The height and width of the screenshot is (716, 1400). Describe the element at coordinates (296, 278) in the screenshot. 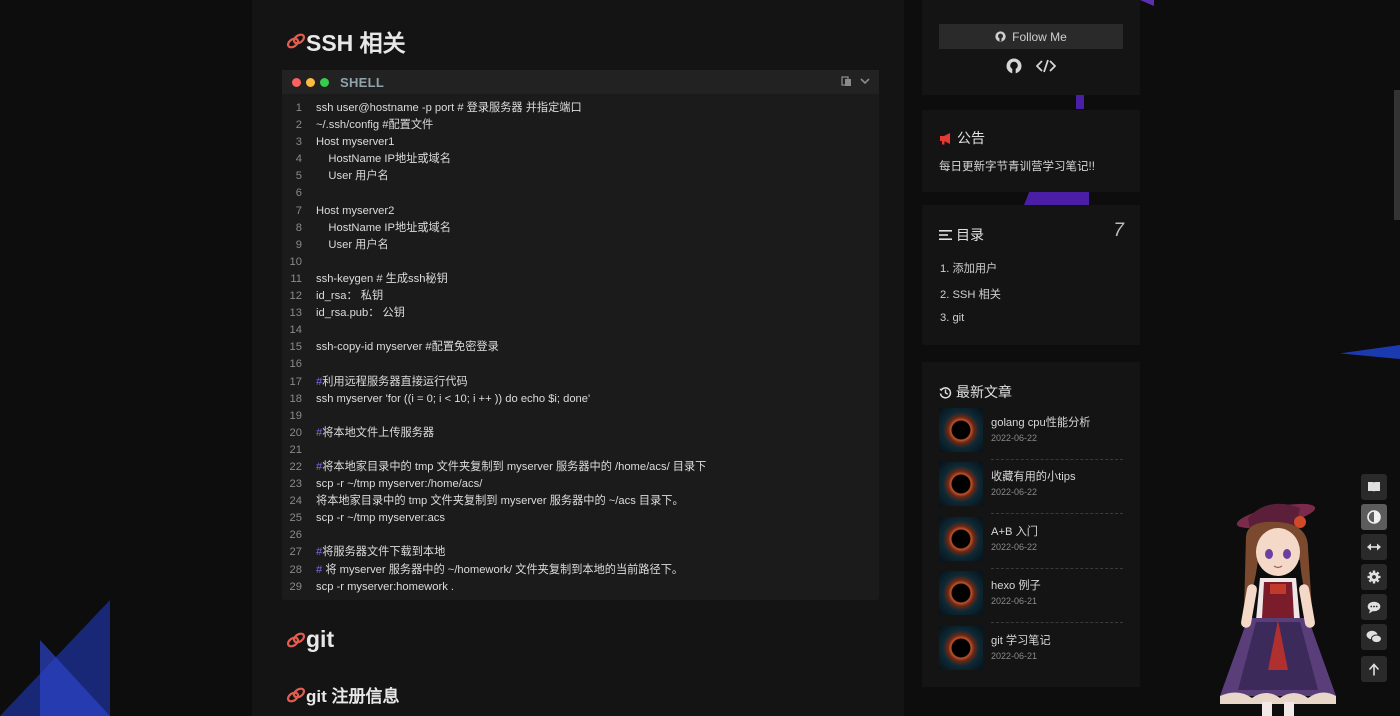

I see `line-number: 11` at that location.